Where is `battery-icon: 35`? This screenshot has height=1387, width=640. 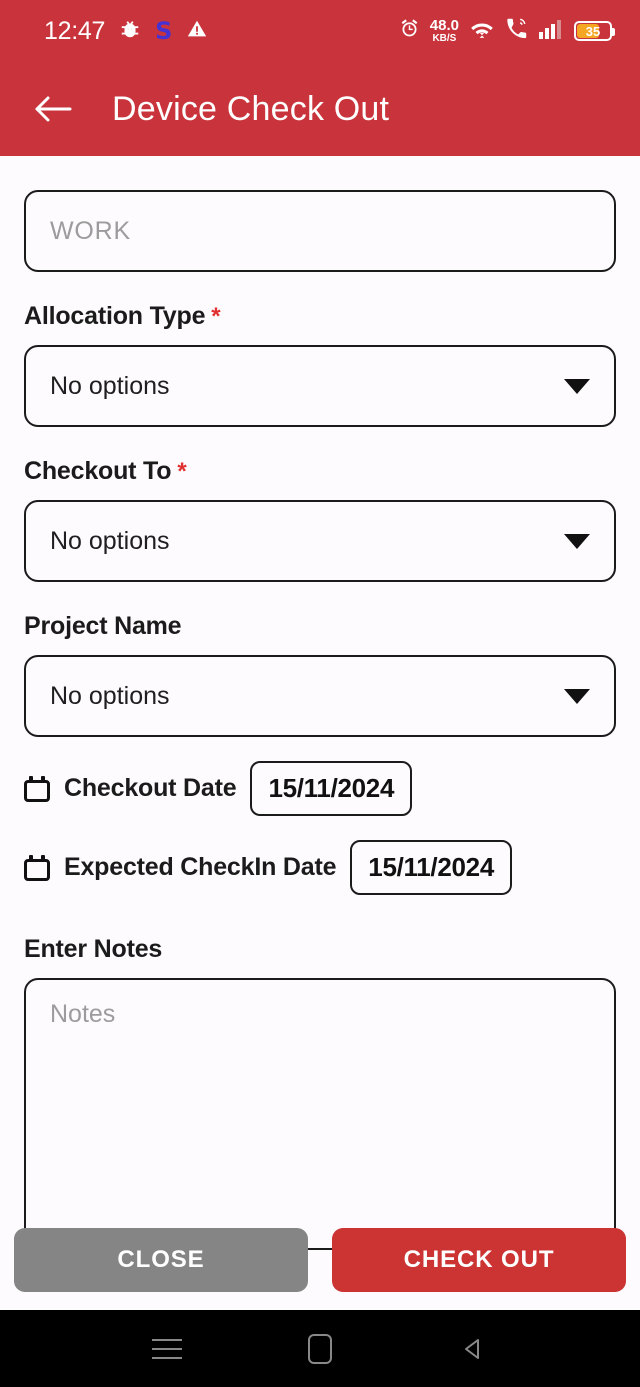 battery-icon: 35 is located at coordinates (594, 31).